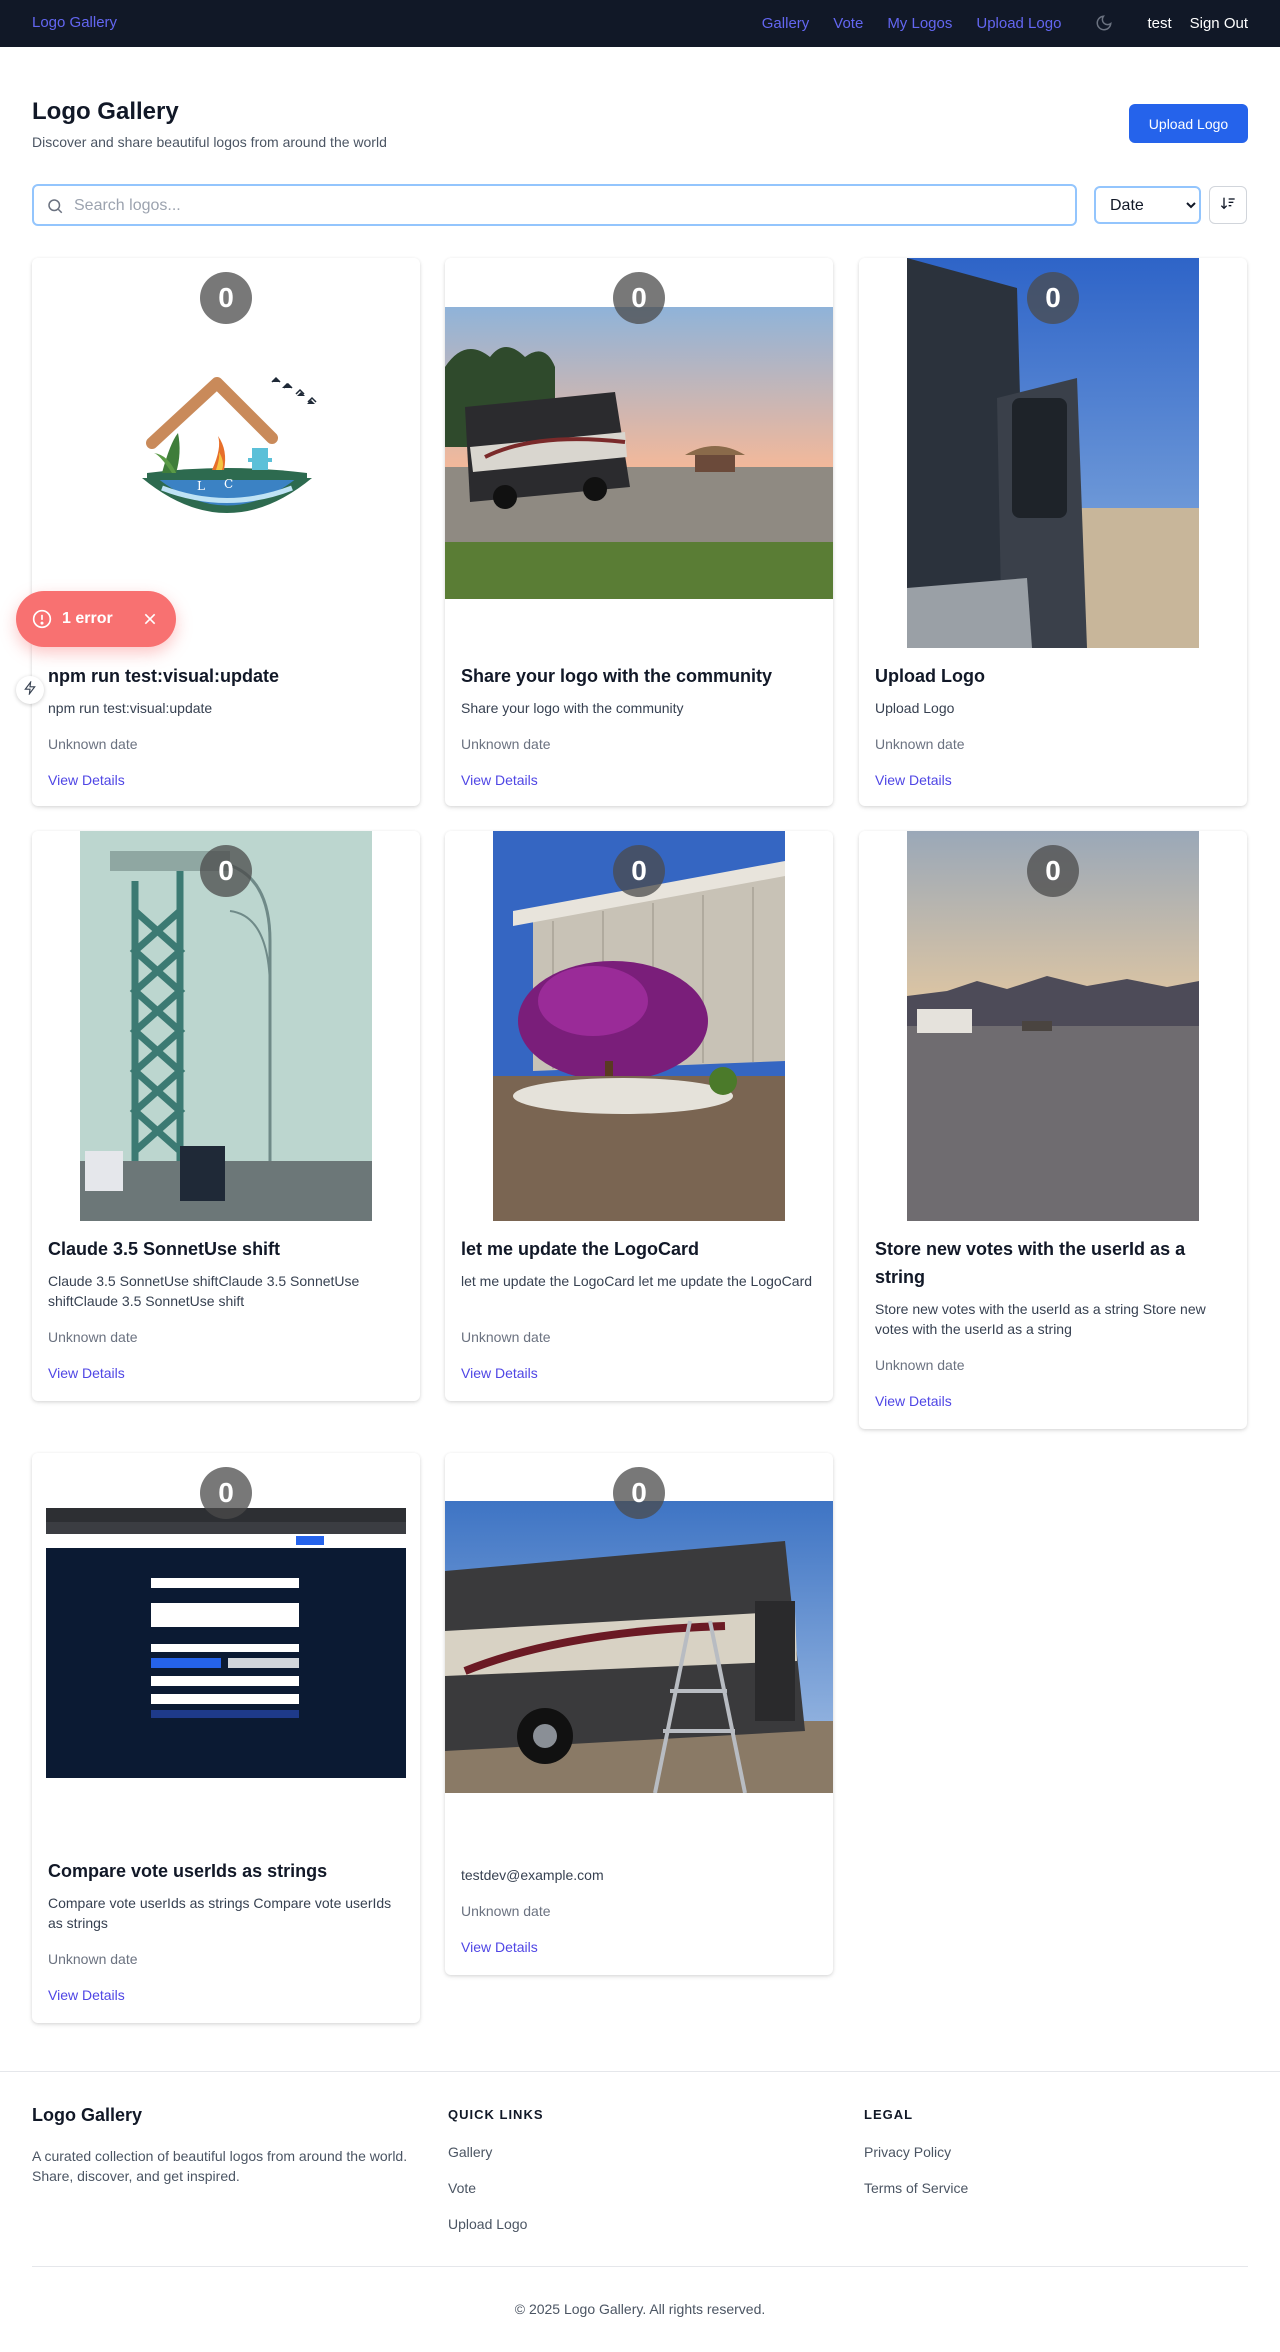  I want to click on card-description: testdev@example.com, so click(532, 1875).